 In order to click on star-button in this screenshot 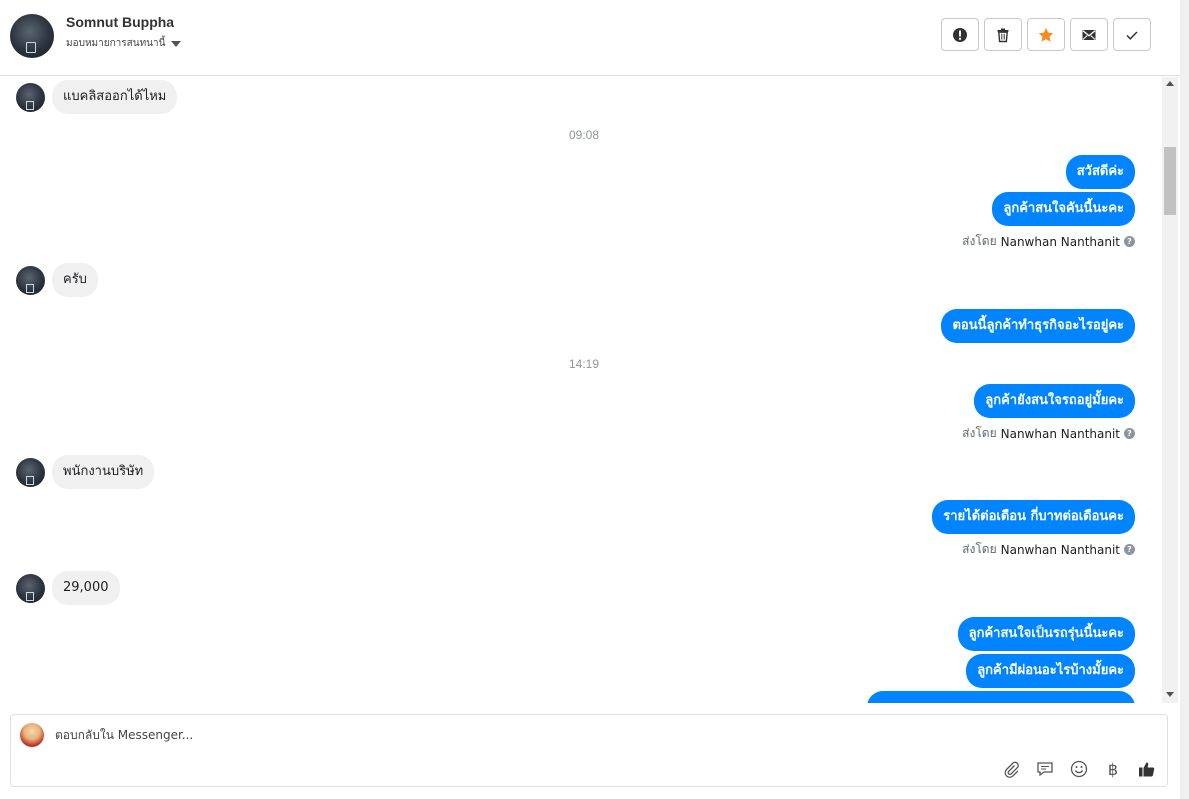, I will do `click(1046, 34)`.